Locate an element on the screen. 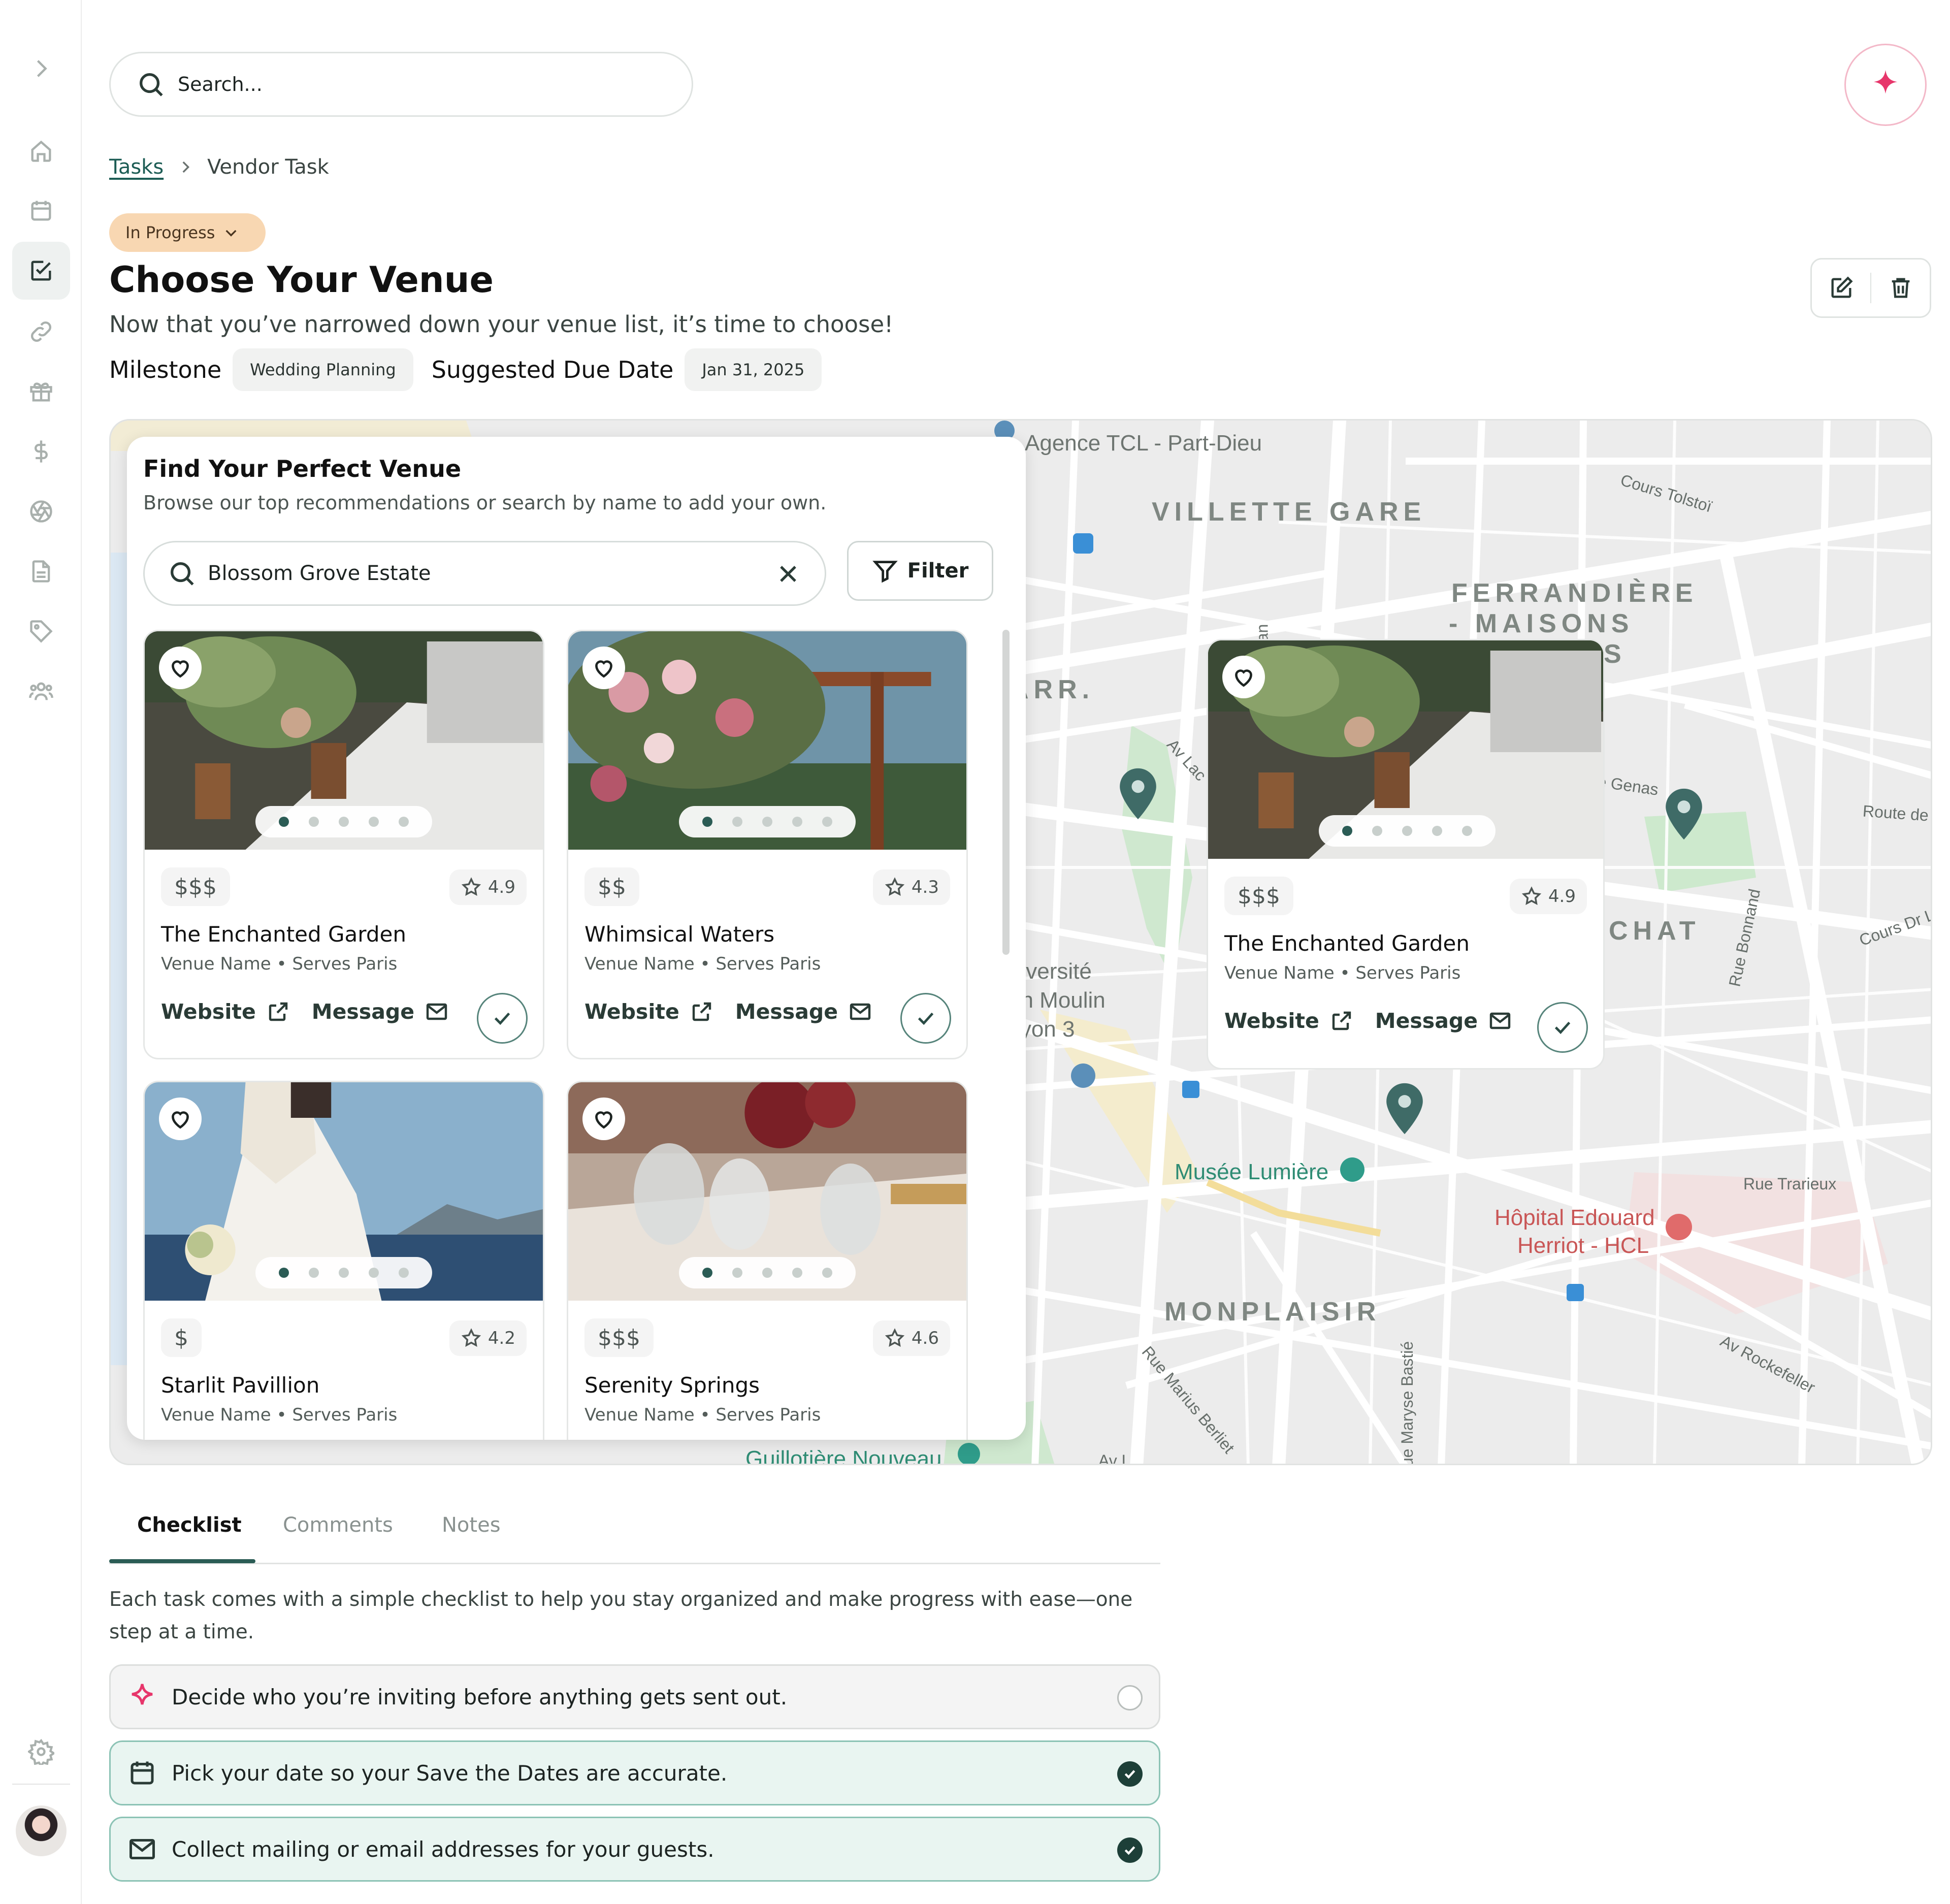 The height and width of the screenshot is (1904, 1950). global-search is located at coordinates (401, 84).